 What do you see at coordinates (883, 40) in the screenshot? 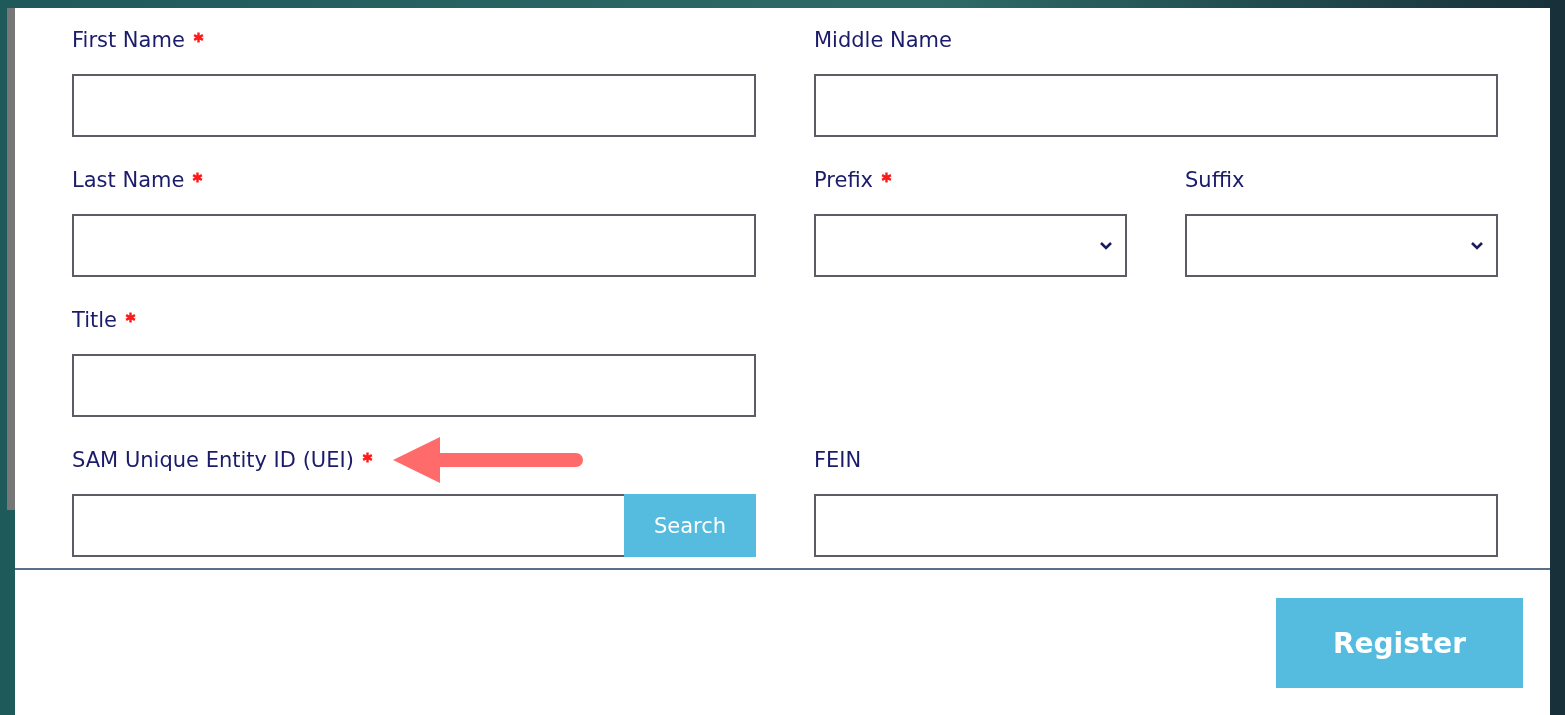
I see `field-label: Middle Name` at bounding box center [883, 40].